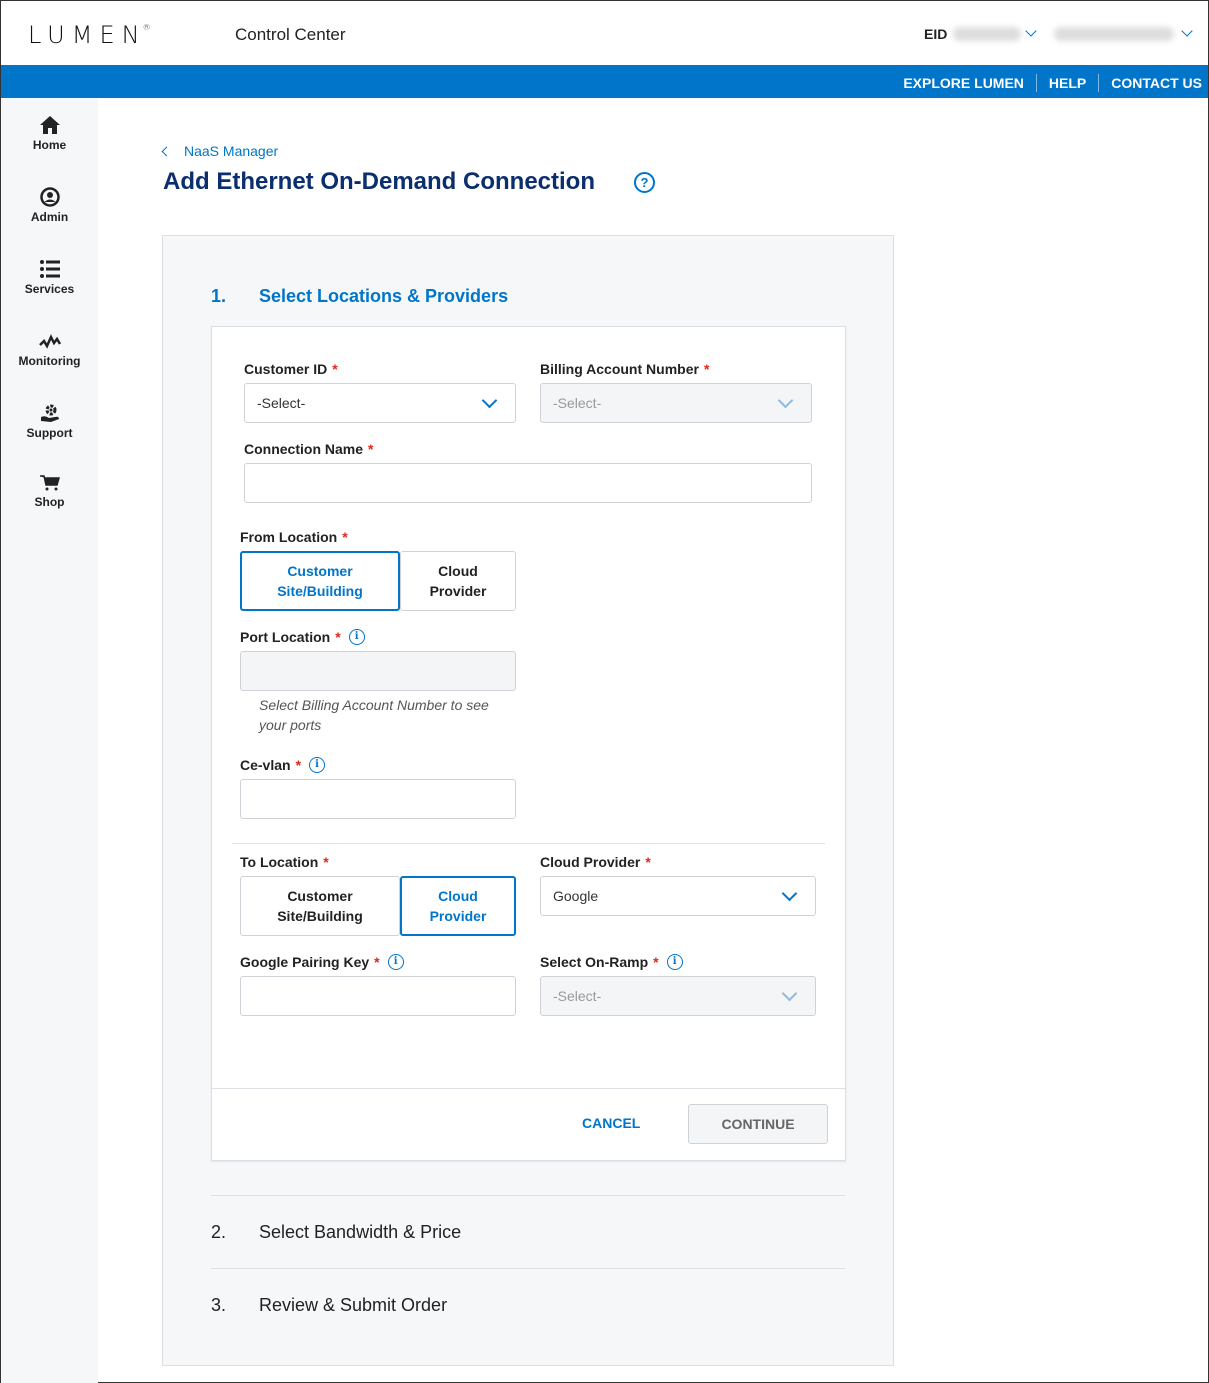 The image size is (1209, 1383). I want to click on registered-mark: ®, so click(146, 27).